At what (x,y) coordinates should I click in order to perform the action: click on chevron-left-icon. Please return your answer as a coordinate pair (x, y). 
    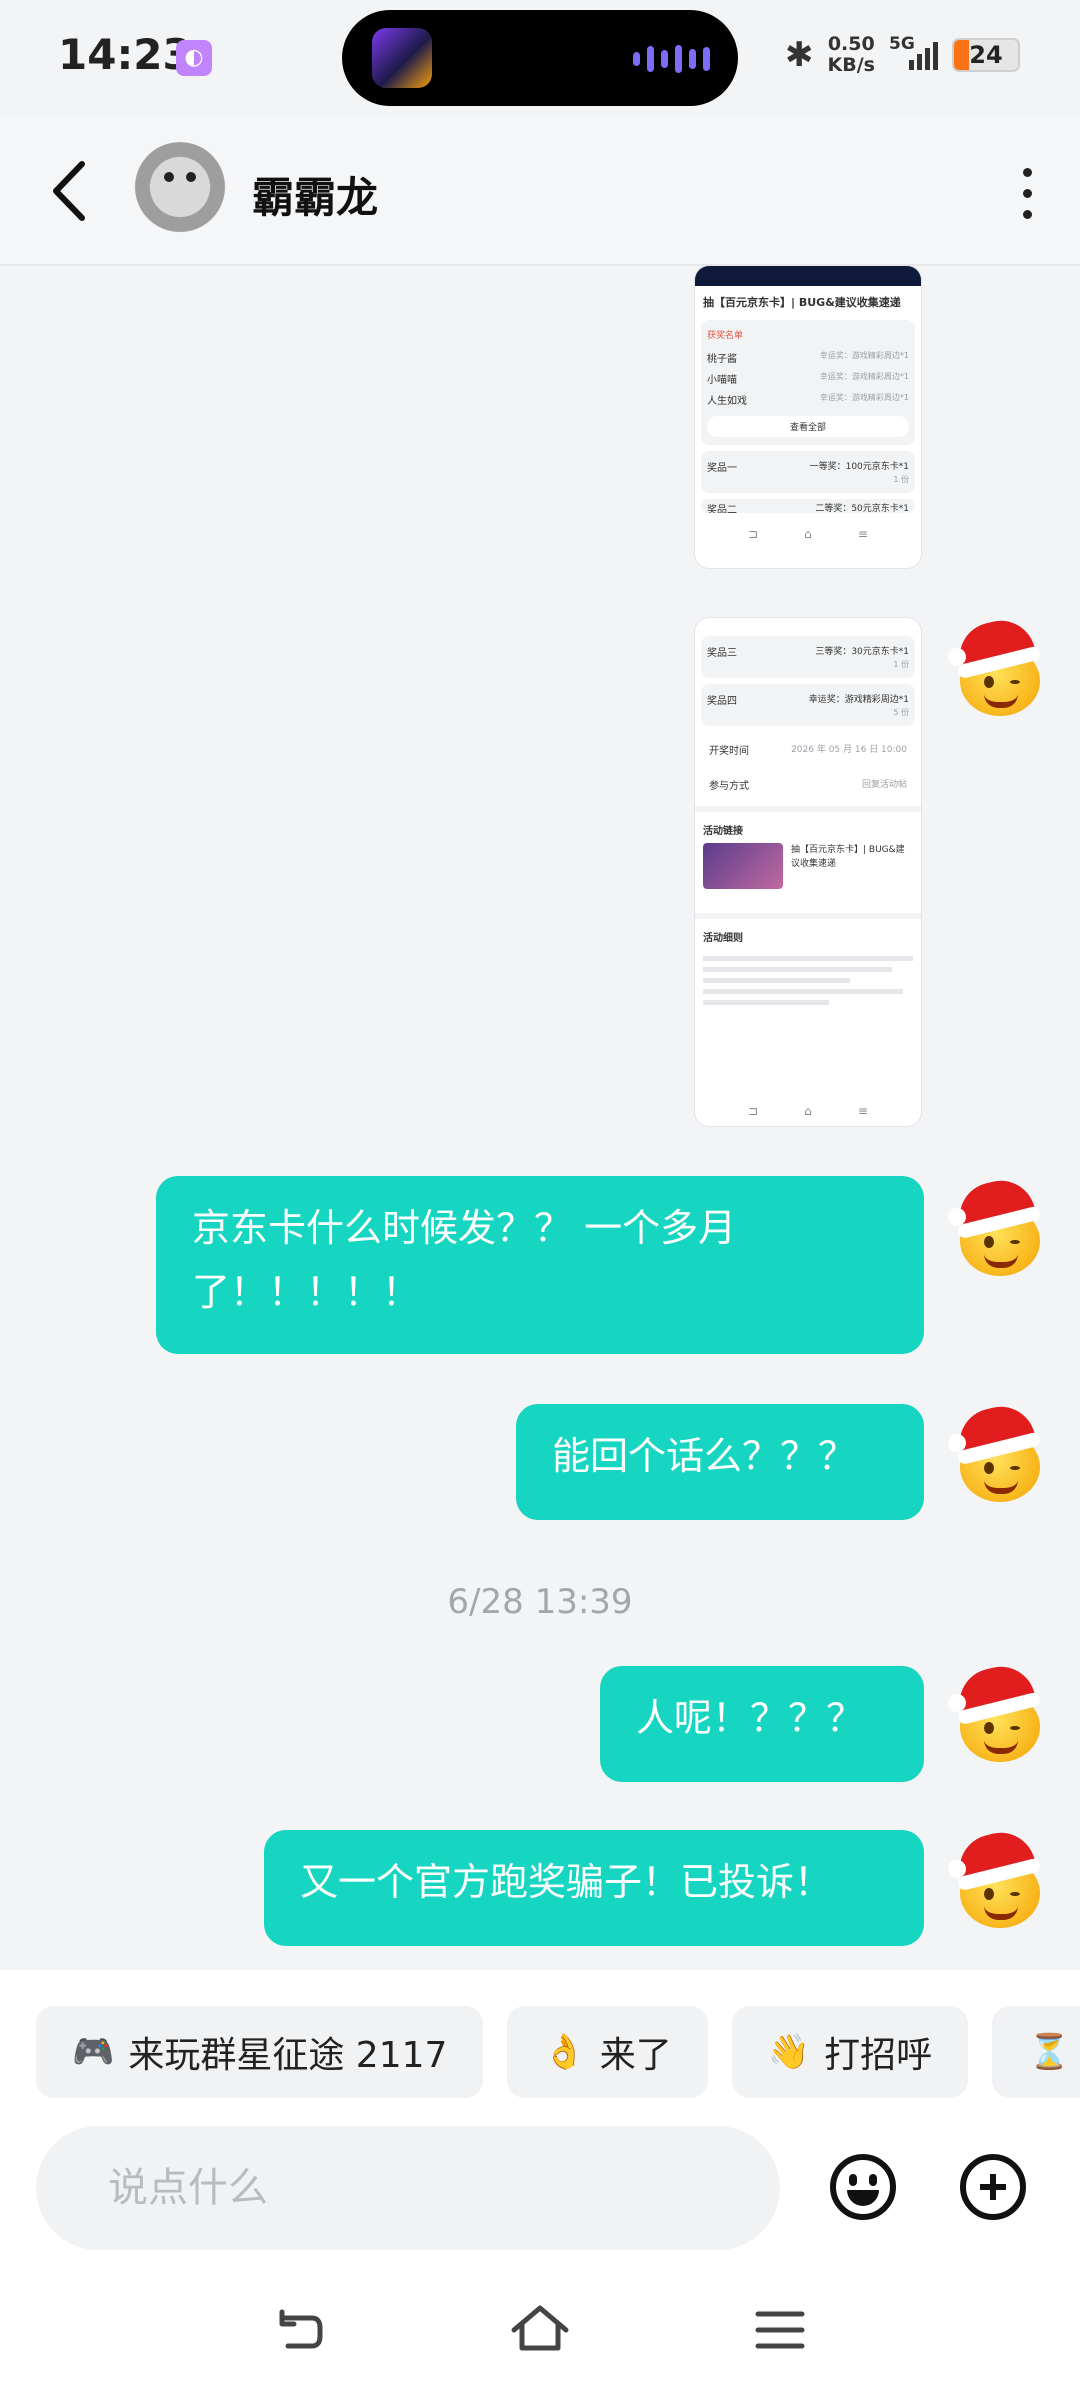
    Looking at the image, I should click on (69, 191).